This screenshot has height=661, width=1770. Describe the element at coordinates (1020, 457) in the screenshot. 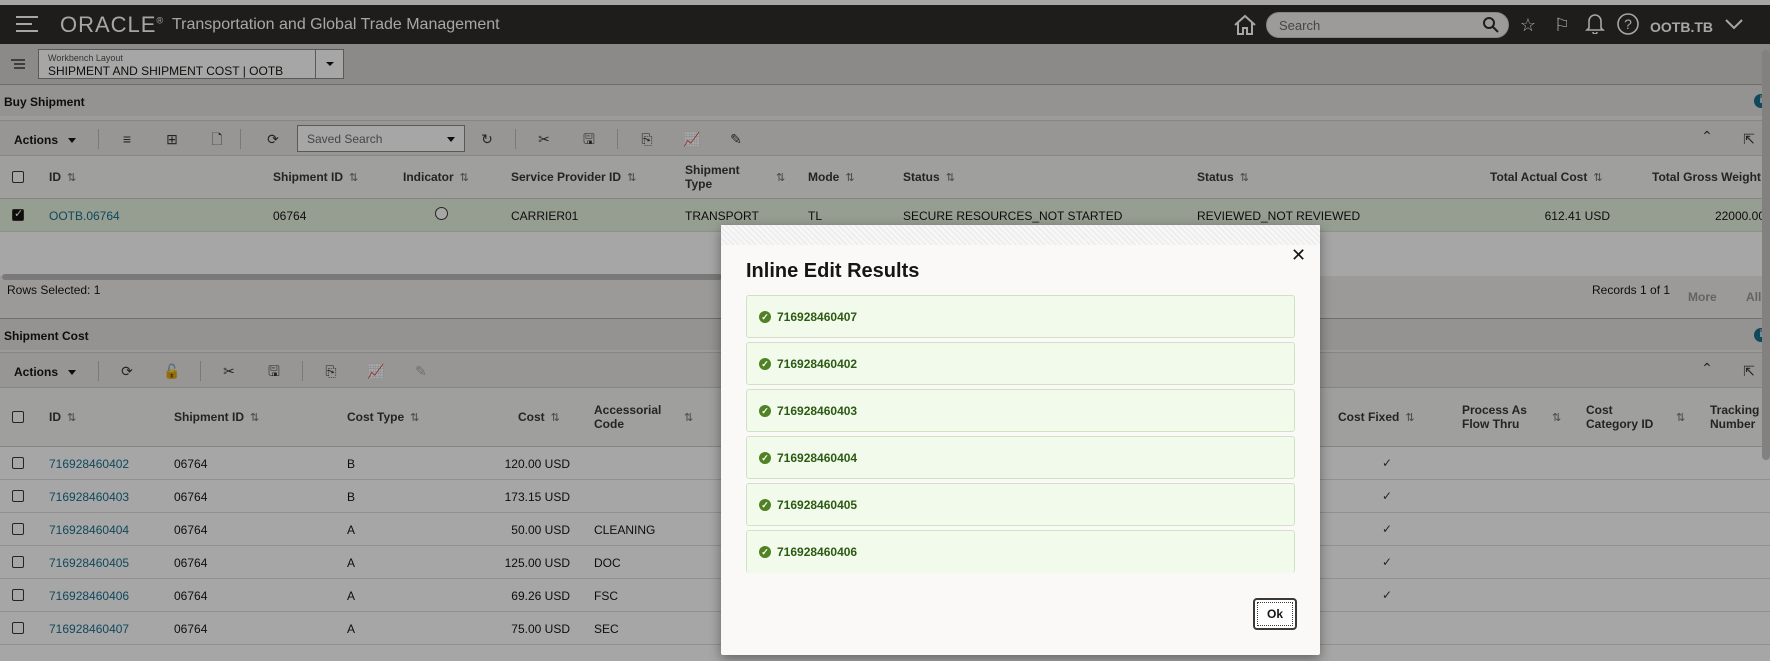

I see `result-message: ✓ 716928460404` at that location.